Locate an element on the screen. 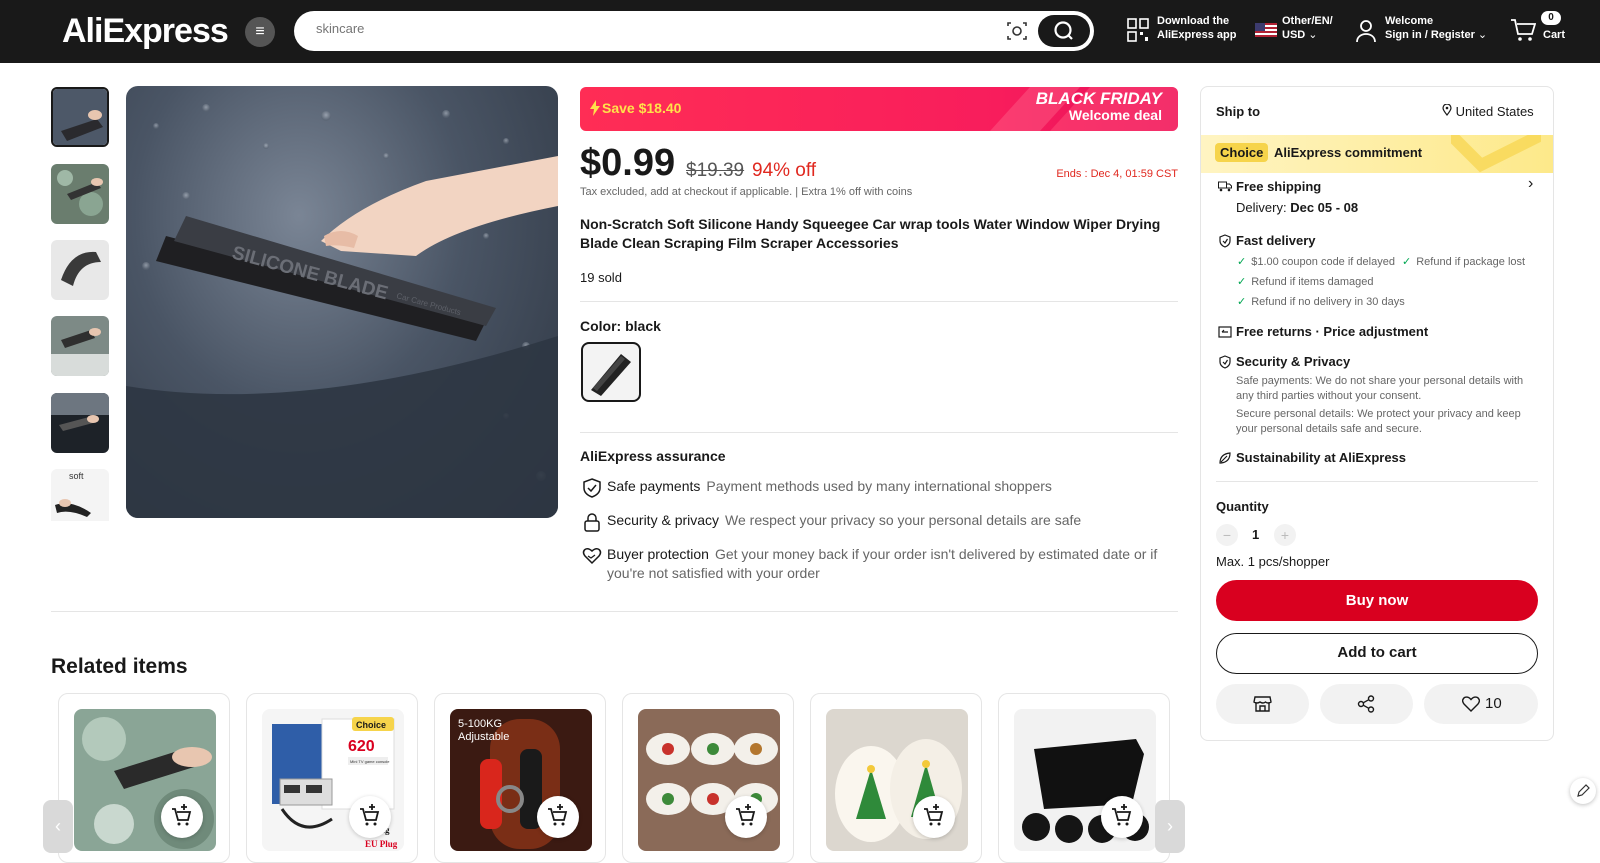 The width and height of the screenshot is (1600, 863). store-icon is located at coordinates (1262, 704).